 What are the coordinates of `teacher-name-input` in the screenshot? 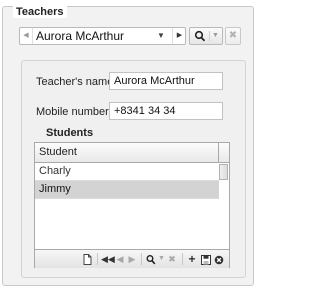 It's located at (166, 81).